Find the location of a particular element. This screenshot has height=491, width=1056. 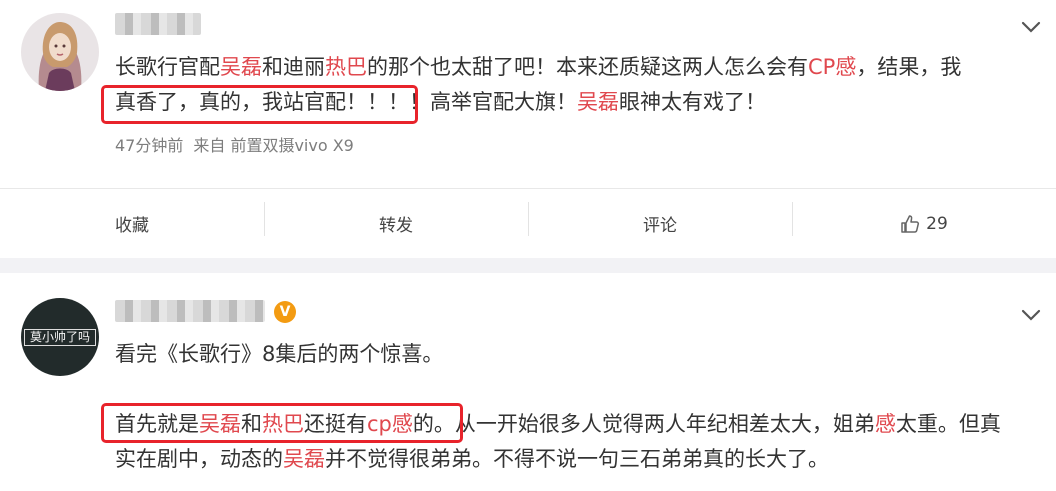

comment-button: 评论 is located at coordinates (660, 223).